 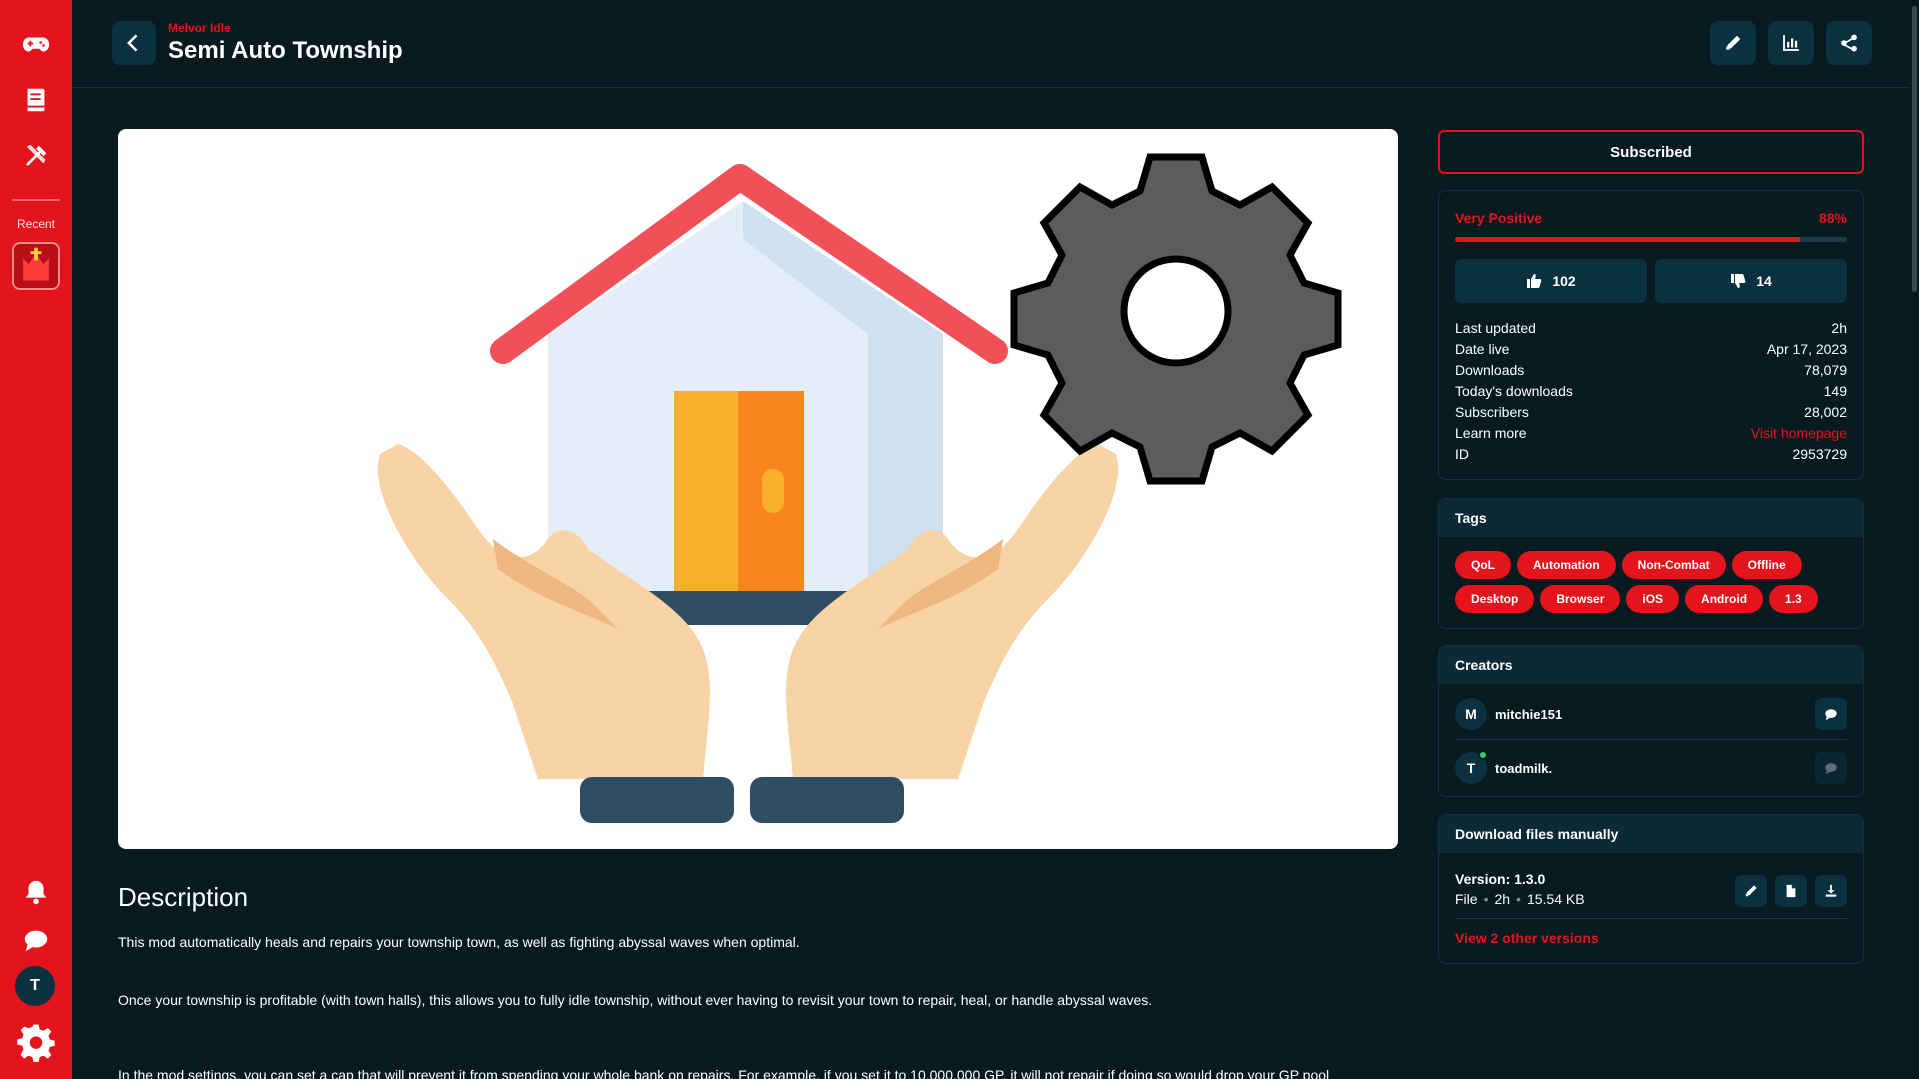 What do you see at coordinates (1839, 328) in the screenshot?
I see `stat-value: 2h` at bounding box center [1839, 328].